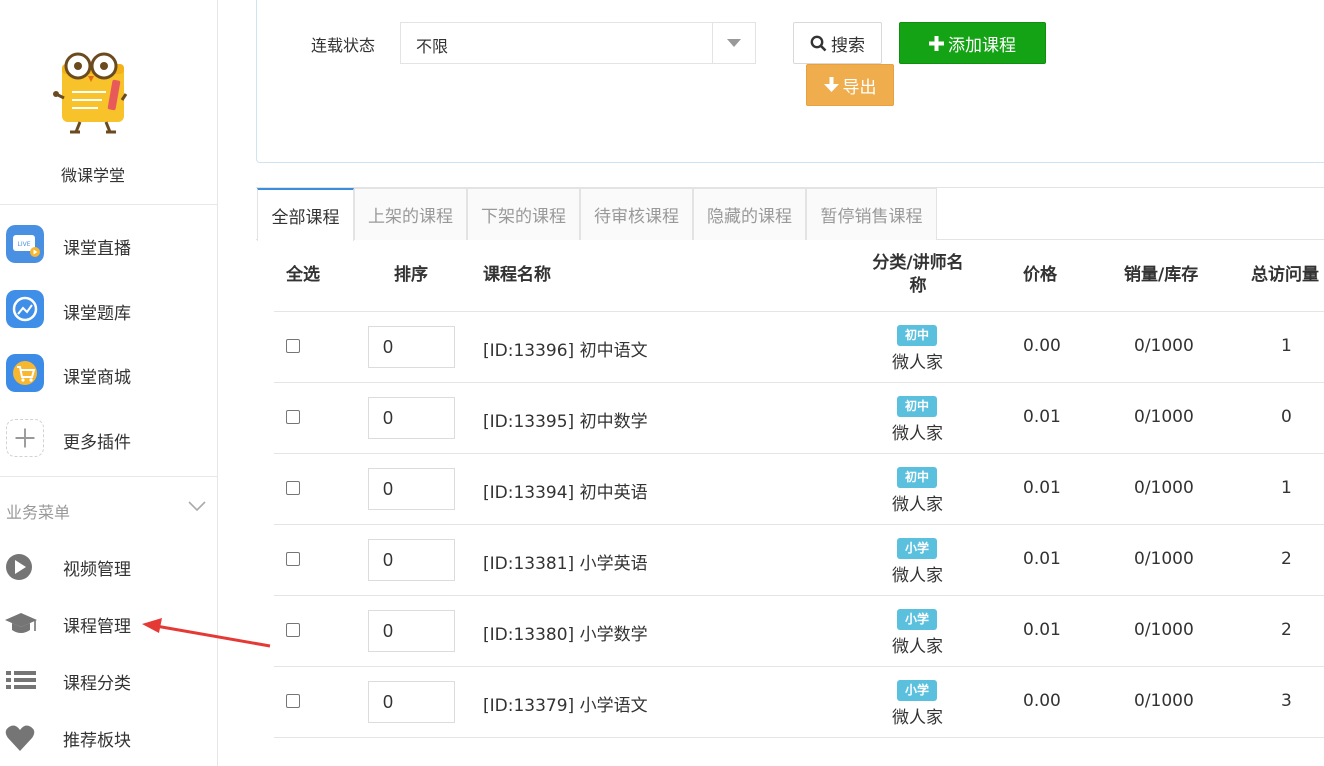 The image size is (1324, 766). Describe the element at coordinates (565, 490) in the screenshot. I see `course-name: [ID:13394] 初中英语` at that location.